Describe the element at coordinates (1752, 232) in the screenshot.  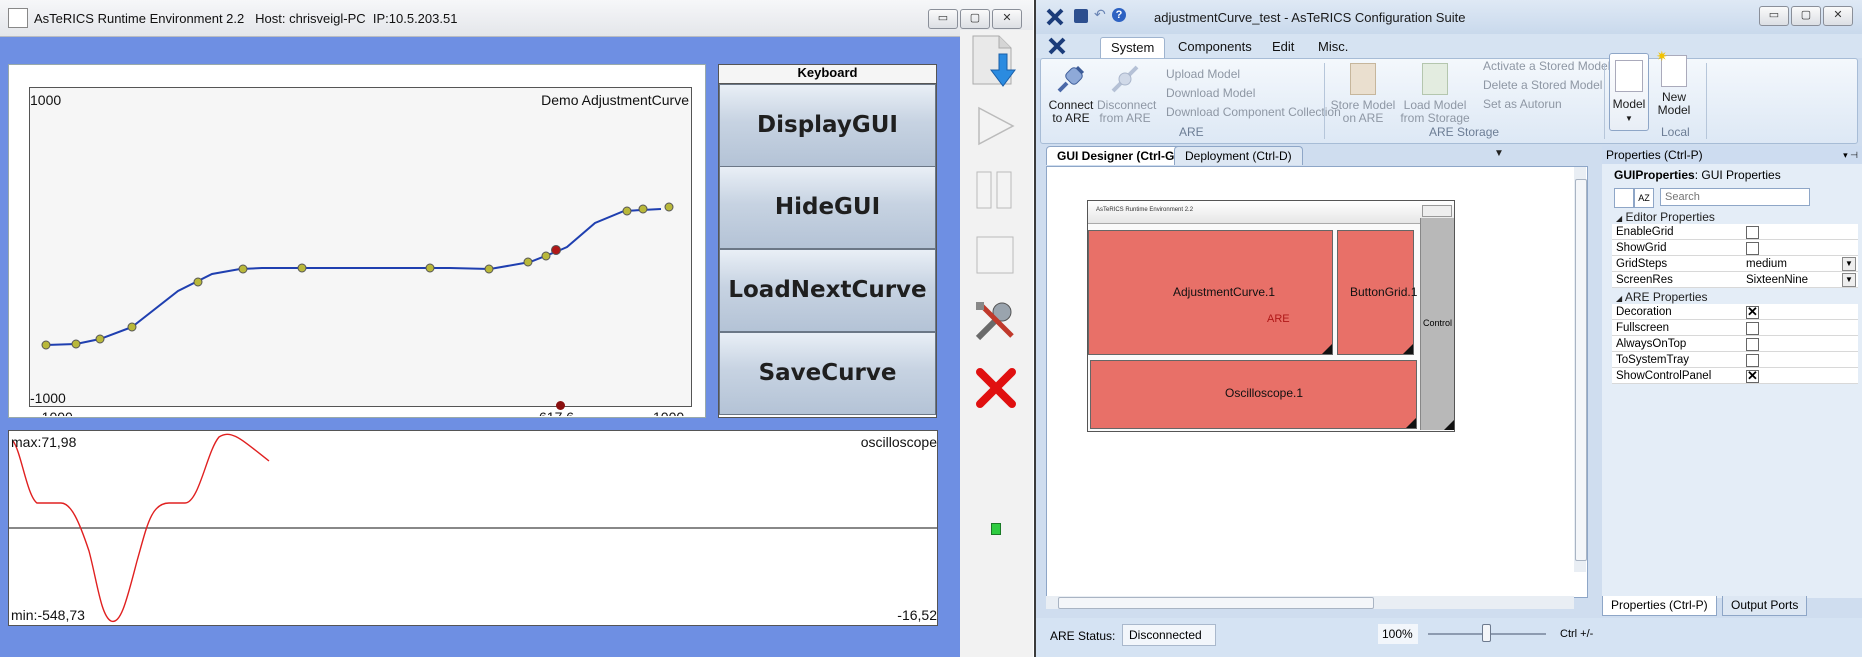
I see `enablegrid-checkbox` at that location.